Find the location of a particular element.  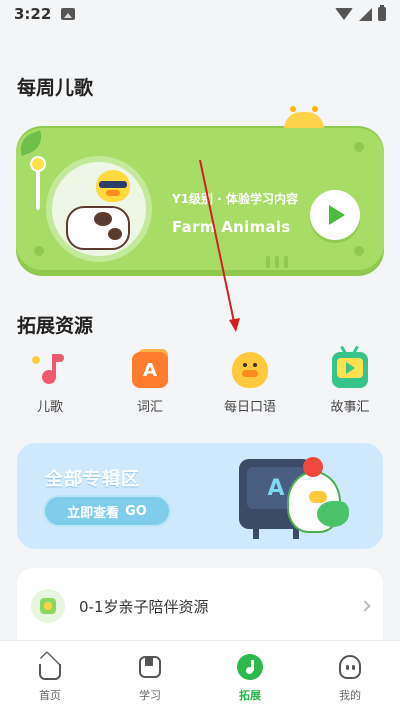

leaf-decoration-icon is located at coordinates (31, 143).